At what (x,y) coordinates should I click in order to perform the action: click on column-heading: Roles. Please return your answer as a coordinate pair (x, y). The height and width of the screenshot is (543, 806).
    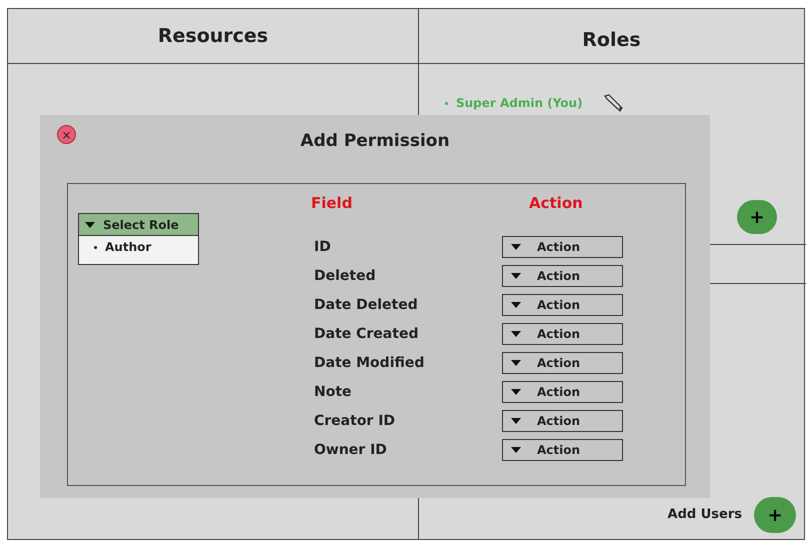
    Looking at the image, I should click on (611, 40).